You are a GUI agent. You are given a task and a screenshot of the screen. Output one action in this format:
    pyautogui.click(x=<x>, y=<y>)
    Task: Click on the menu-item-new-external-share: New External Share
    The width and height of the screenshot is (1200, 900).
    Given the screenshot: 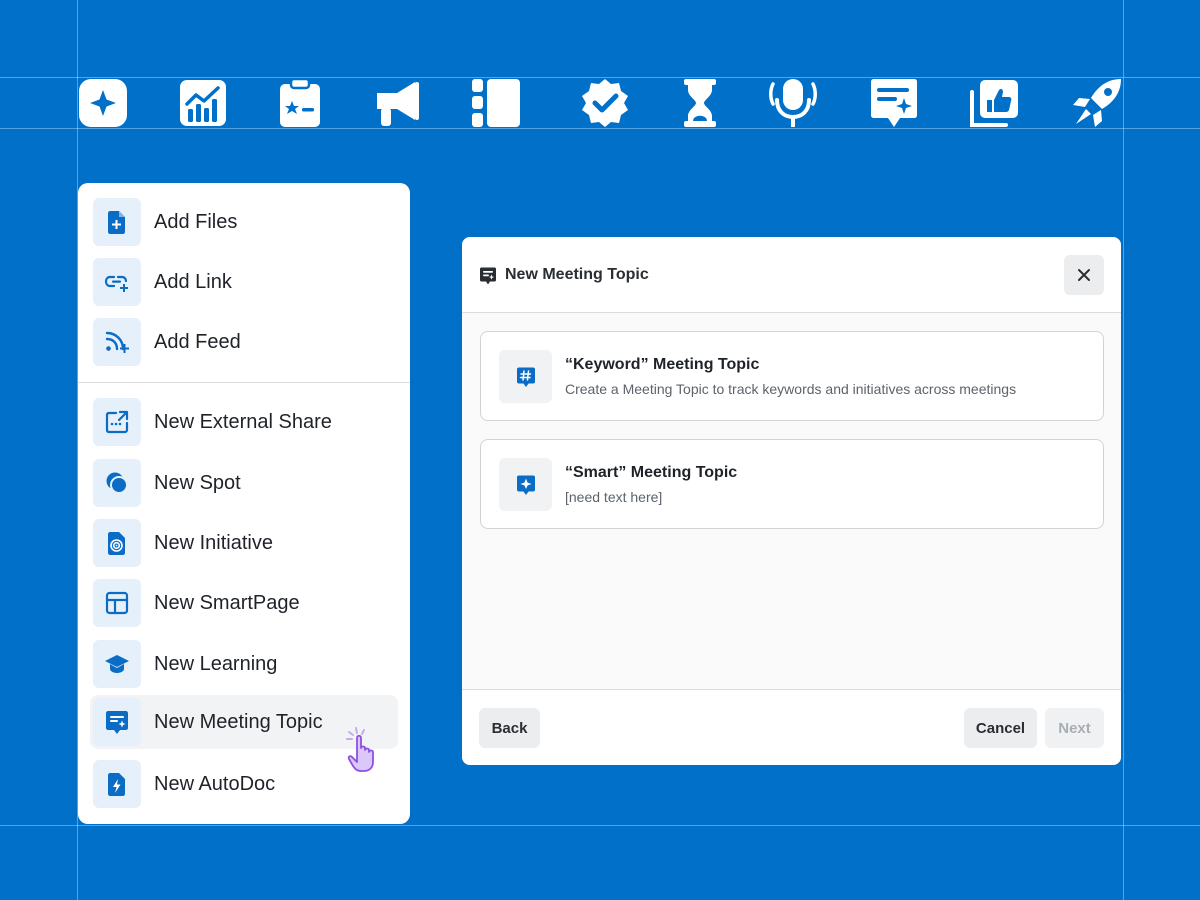 What is the action you would take?
    pyautogui.click(x=244, y=422)
    